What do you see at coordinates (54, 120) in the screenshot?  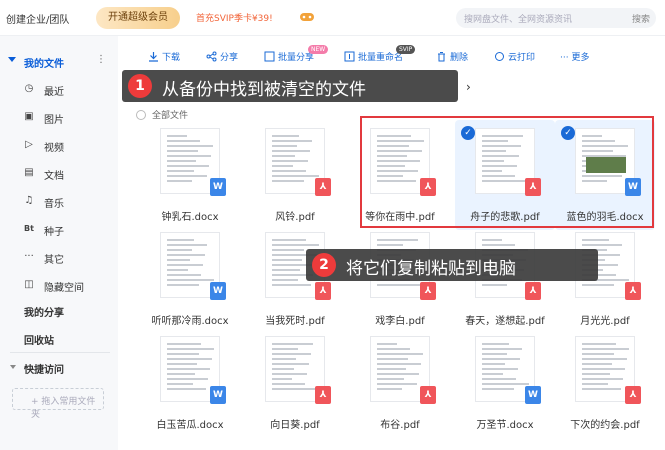 I see `sidebar-item-label: 图片` at bounding box center [54, 120].